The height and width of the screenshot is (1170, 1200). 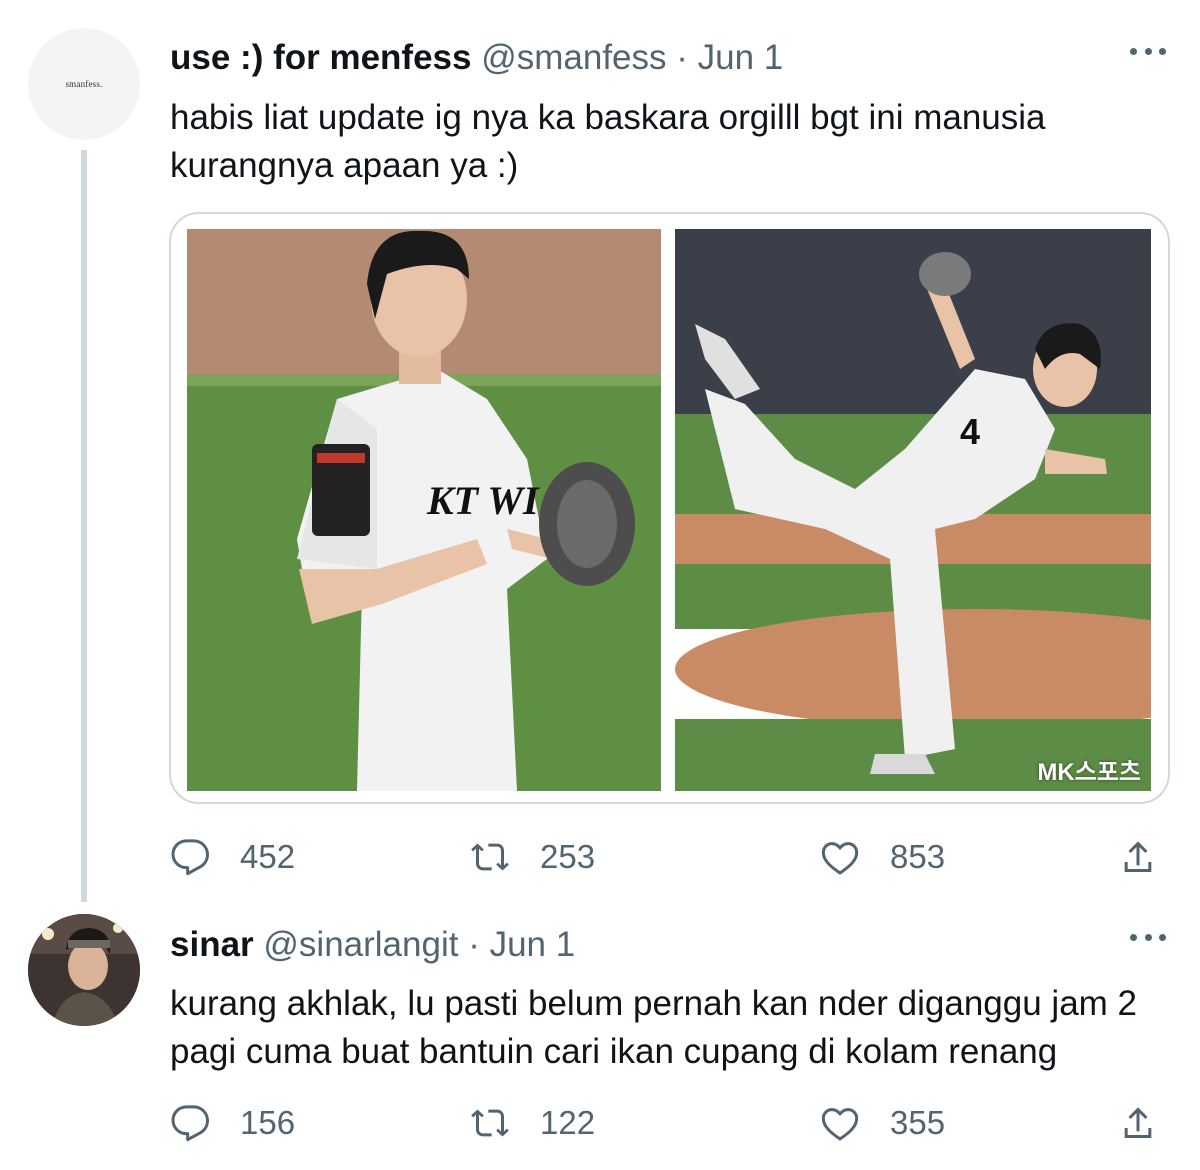 I want to click on tweet-header: use :) for menfess @smanfess · Jun 1, so click(x=476, y=58).